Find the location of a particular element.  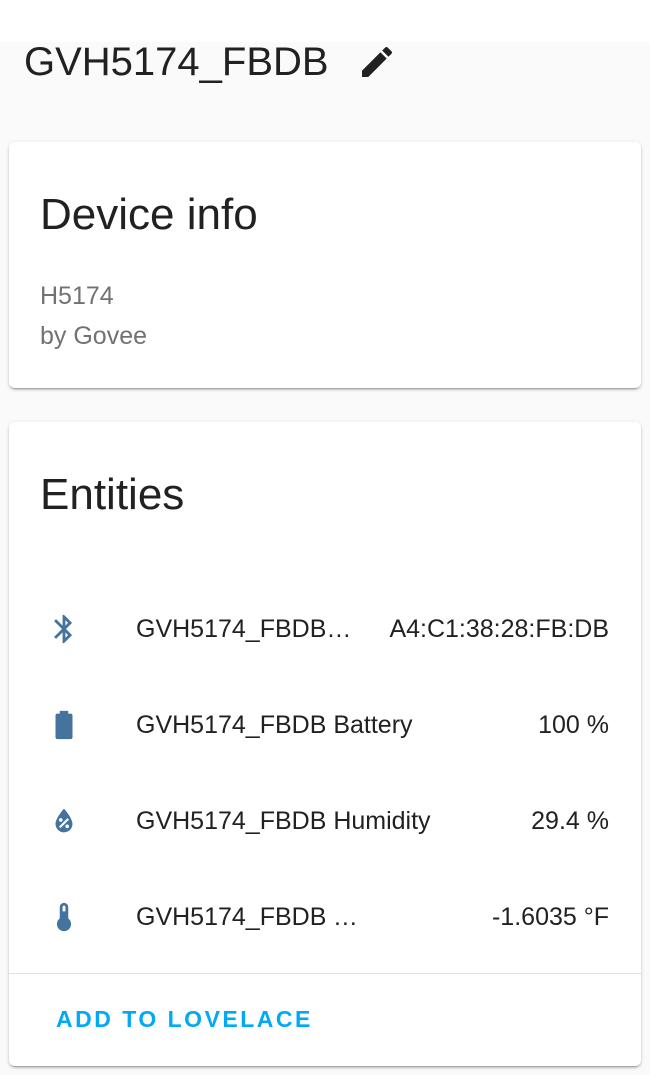

entity-row-bluetooth: GVH5174_FBDB… A4:C1:38:28:FB:DB is located at coordinates (325, 629).